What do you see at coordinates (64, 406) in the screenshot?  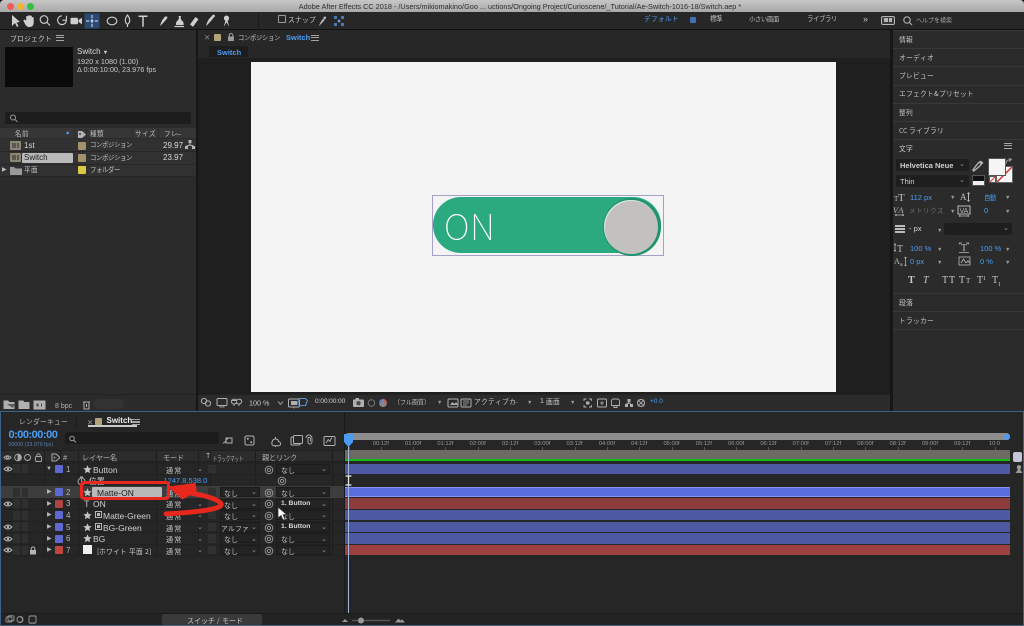 I see `svg-text: 8 bpc` at bounding box center [64, 406].